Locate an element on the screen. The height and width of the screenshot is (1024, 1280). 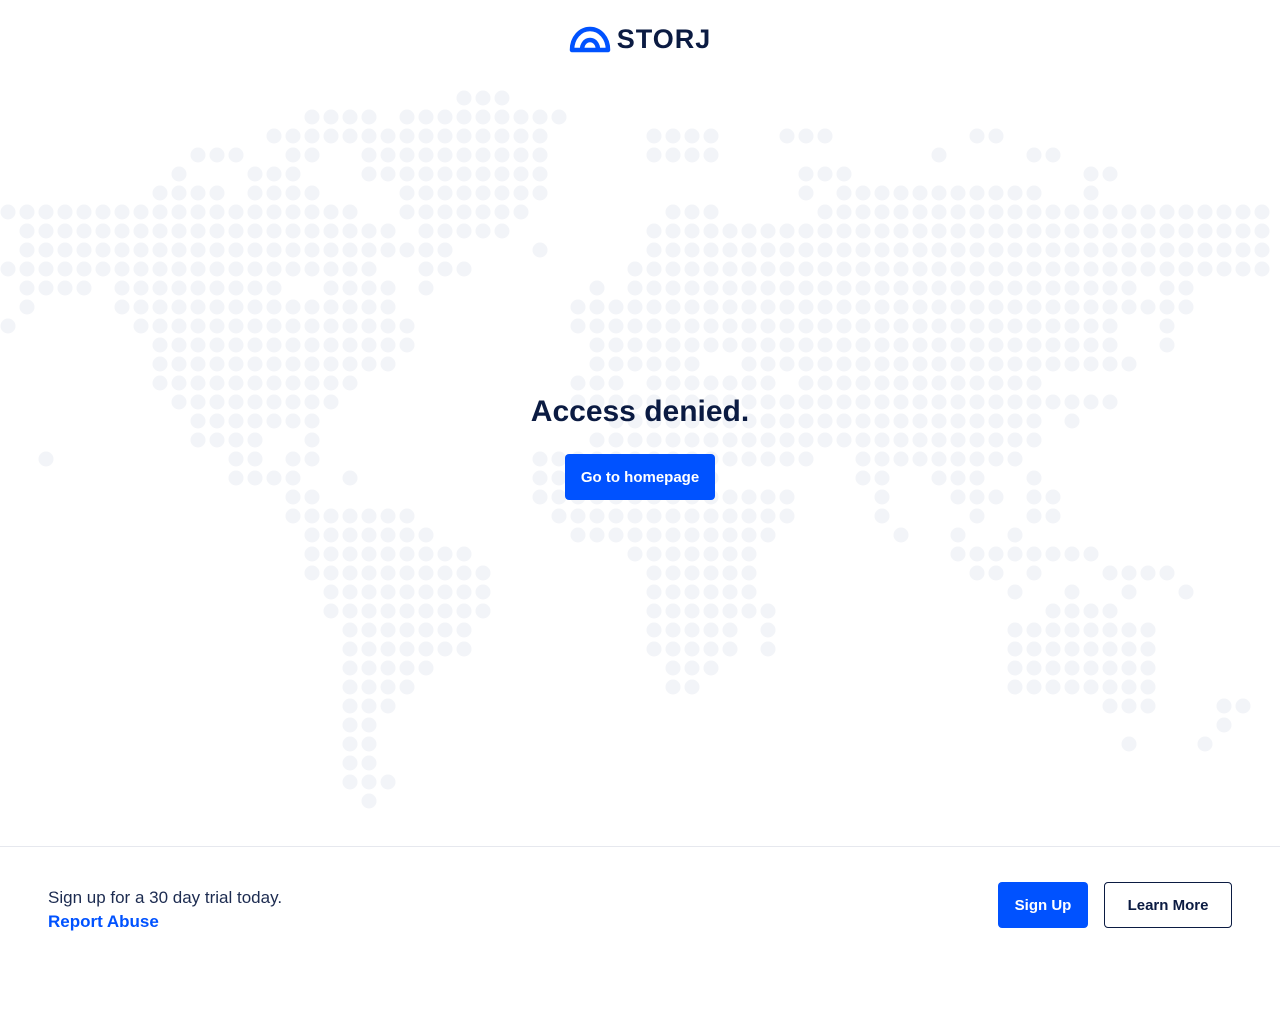
storj-logo: STORJ is located at coordinates (640, 39).